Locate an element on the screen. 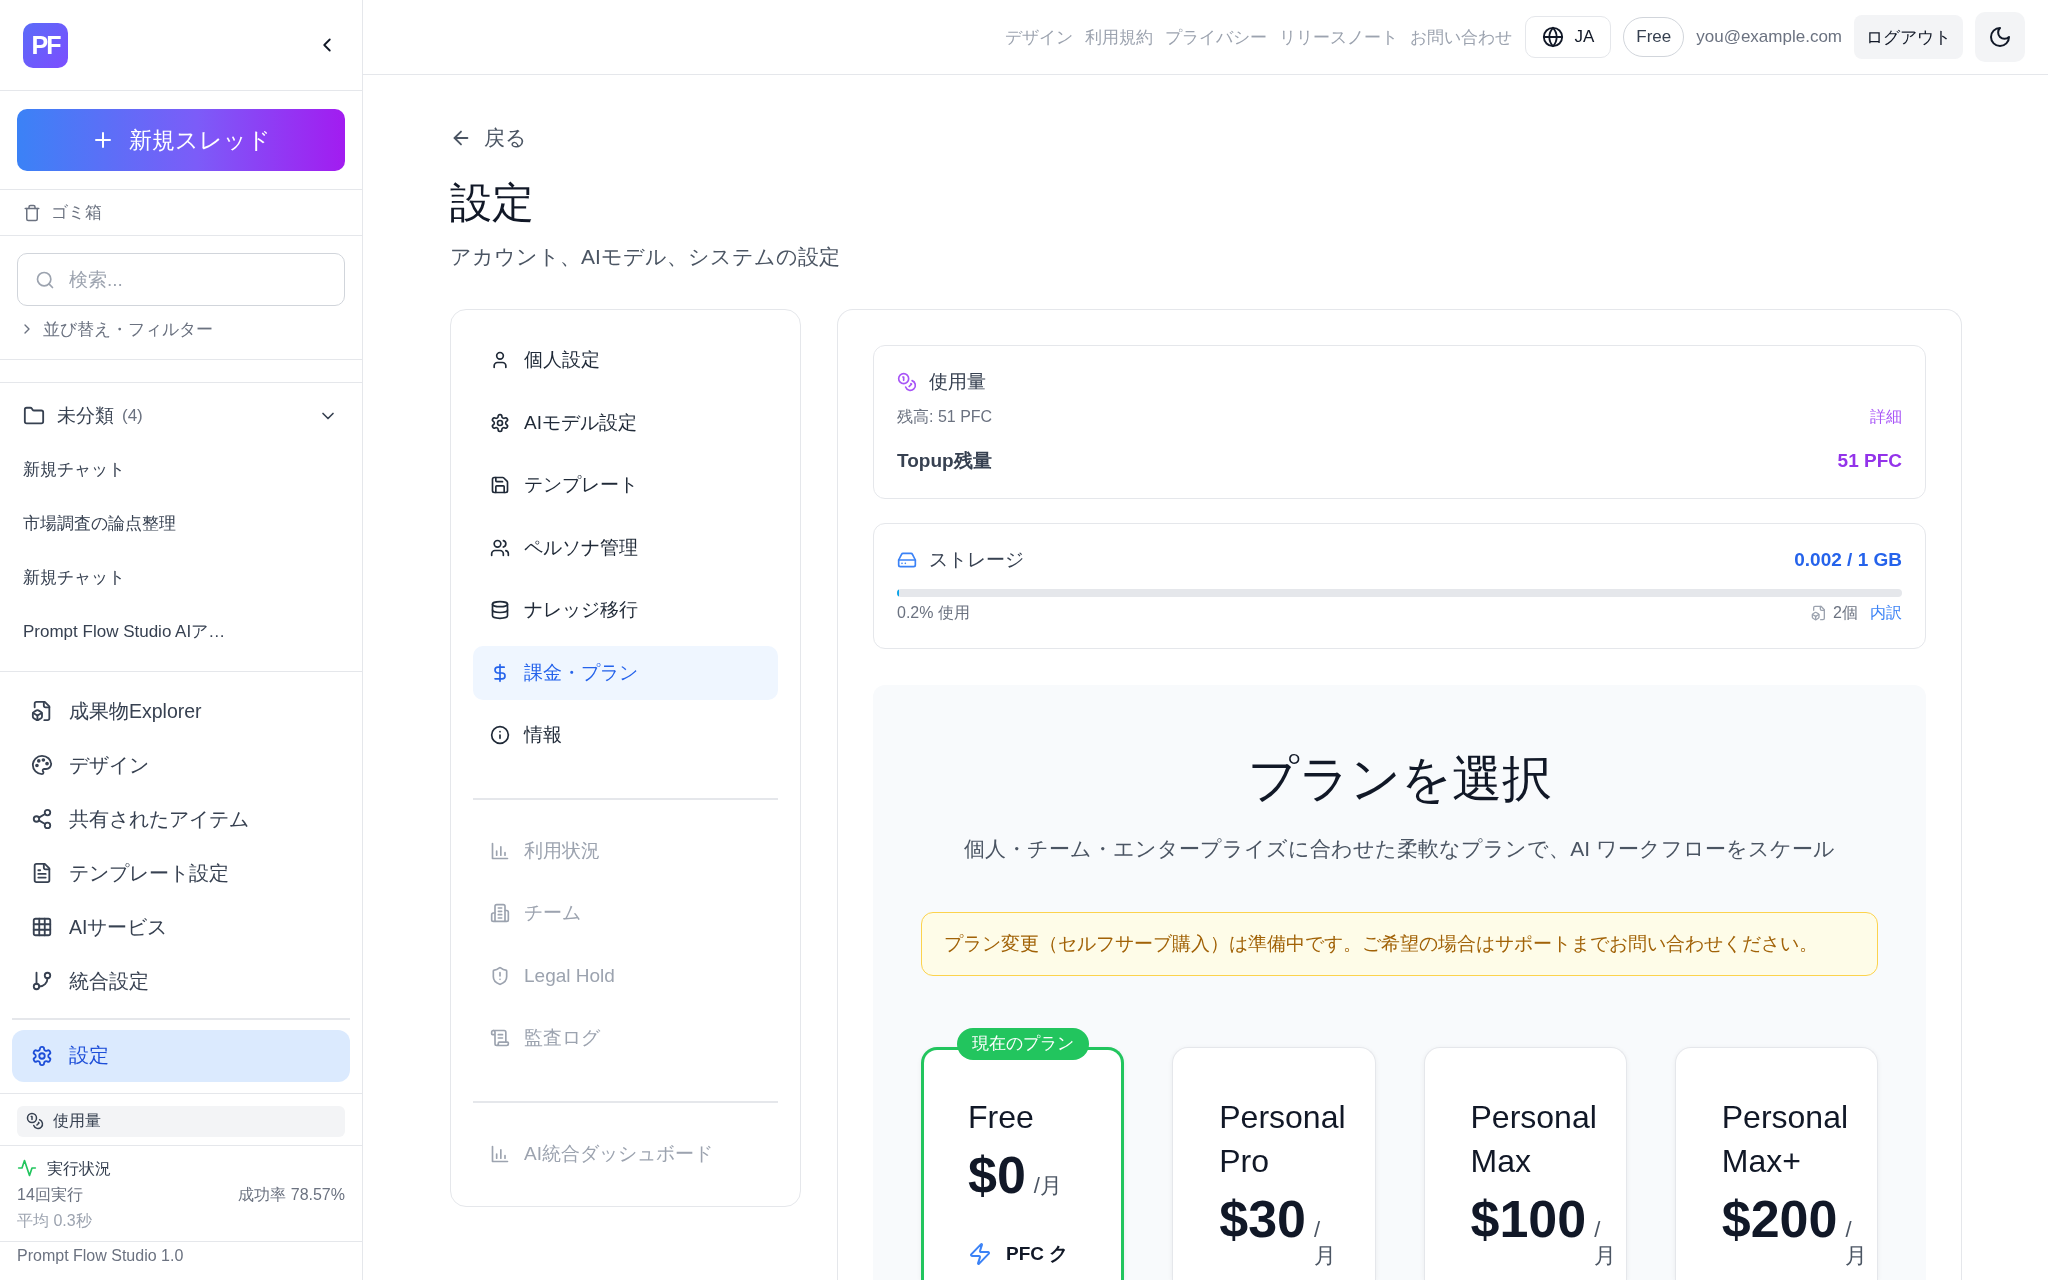 This screenshot has height=1280, width=2048. settings-nav-item: テンプレート is located at coordinates (625, 485).